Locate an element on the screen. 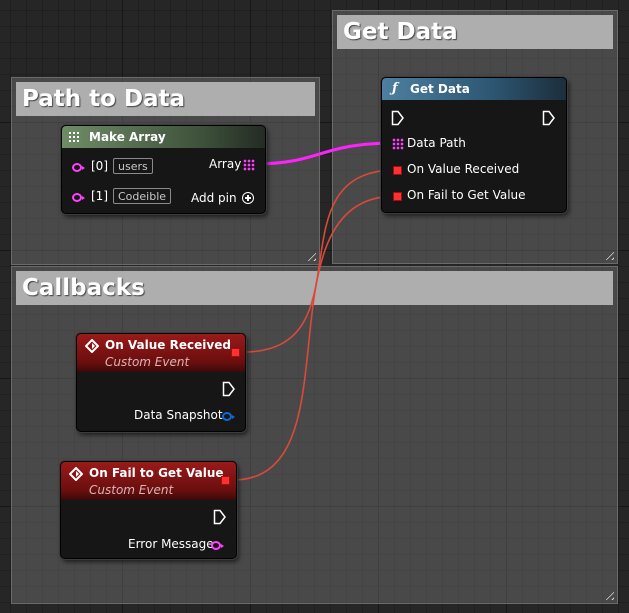 The width and height of the screenshot is (629, 613). error-message-label: Error Message is located at coordinates (171, 544).